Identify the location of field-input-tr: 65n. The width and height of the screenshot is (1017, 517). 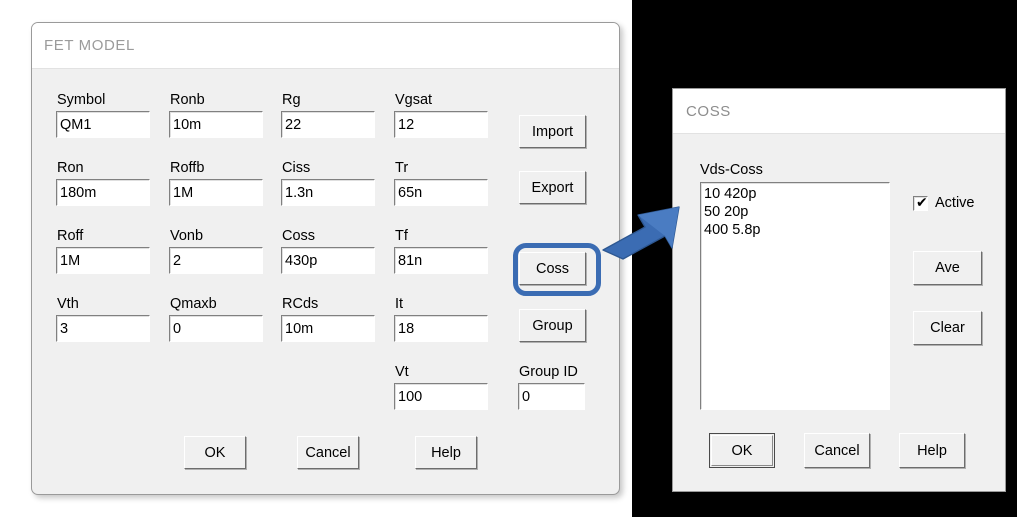
(441, 192).